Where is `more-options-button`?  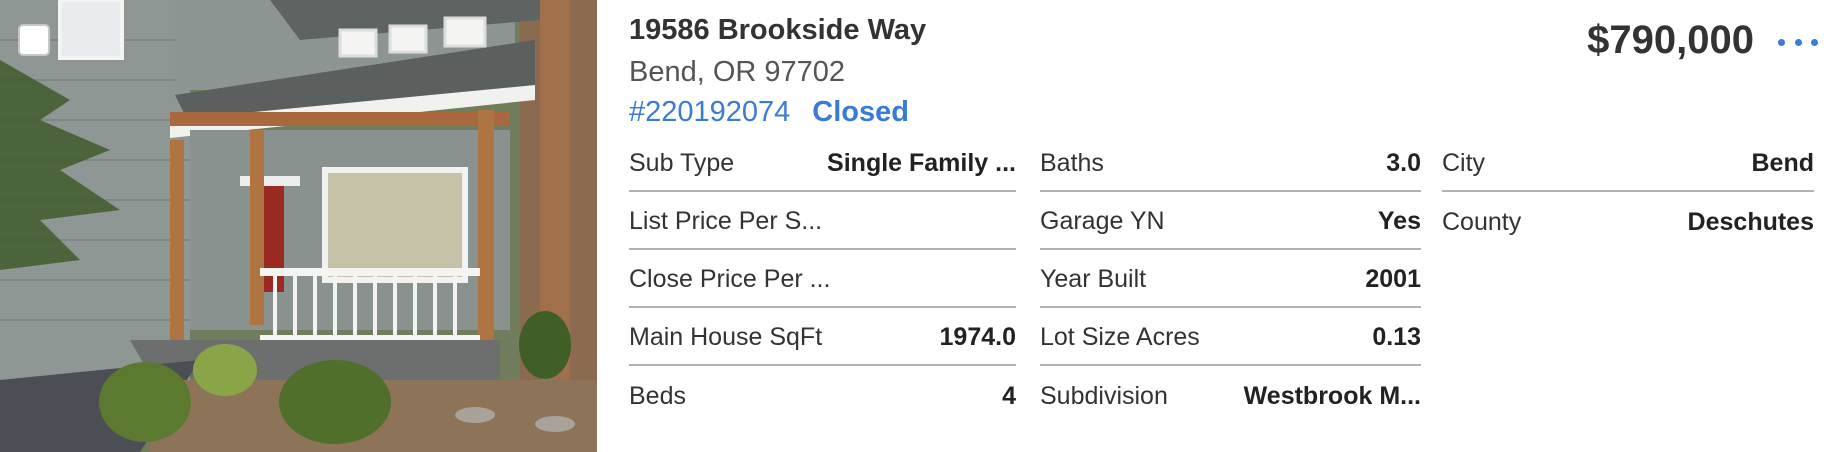
more-options-button is located at coordinates (1798, 42).